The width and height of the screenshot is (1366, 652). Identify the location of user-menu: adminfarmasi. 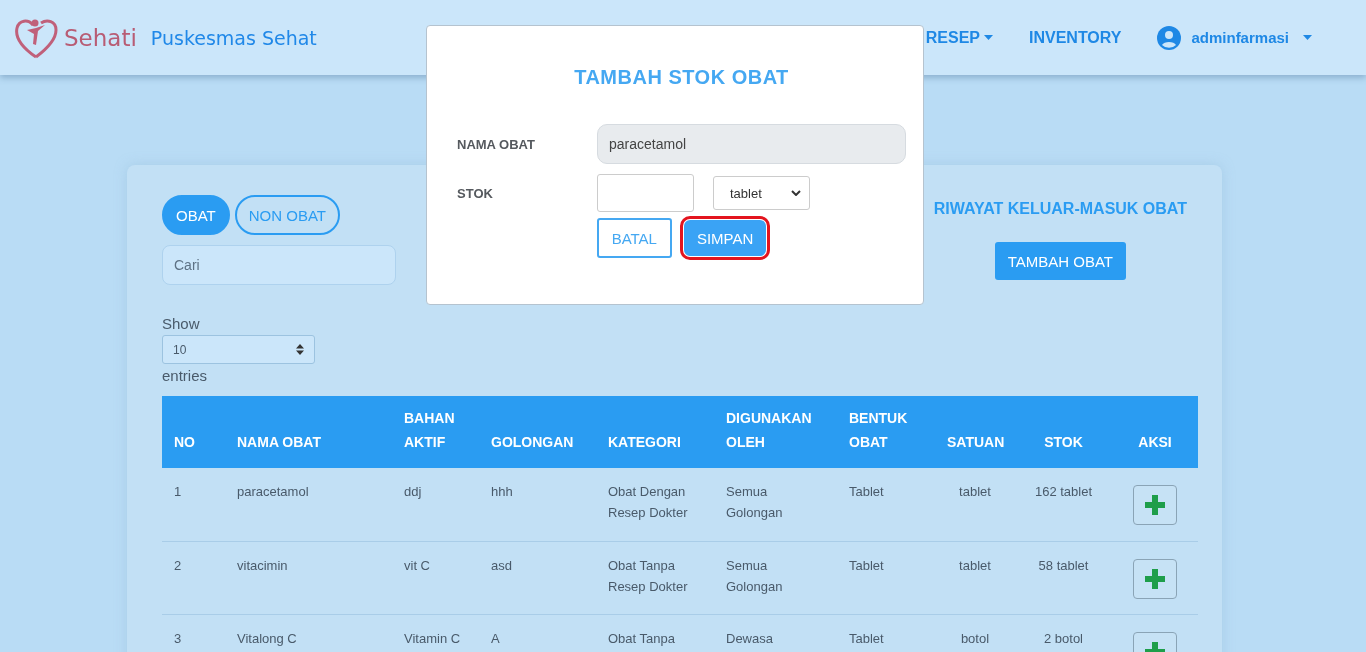
(1234, 37).